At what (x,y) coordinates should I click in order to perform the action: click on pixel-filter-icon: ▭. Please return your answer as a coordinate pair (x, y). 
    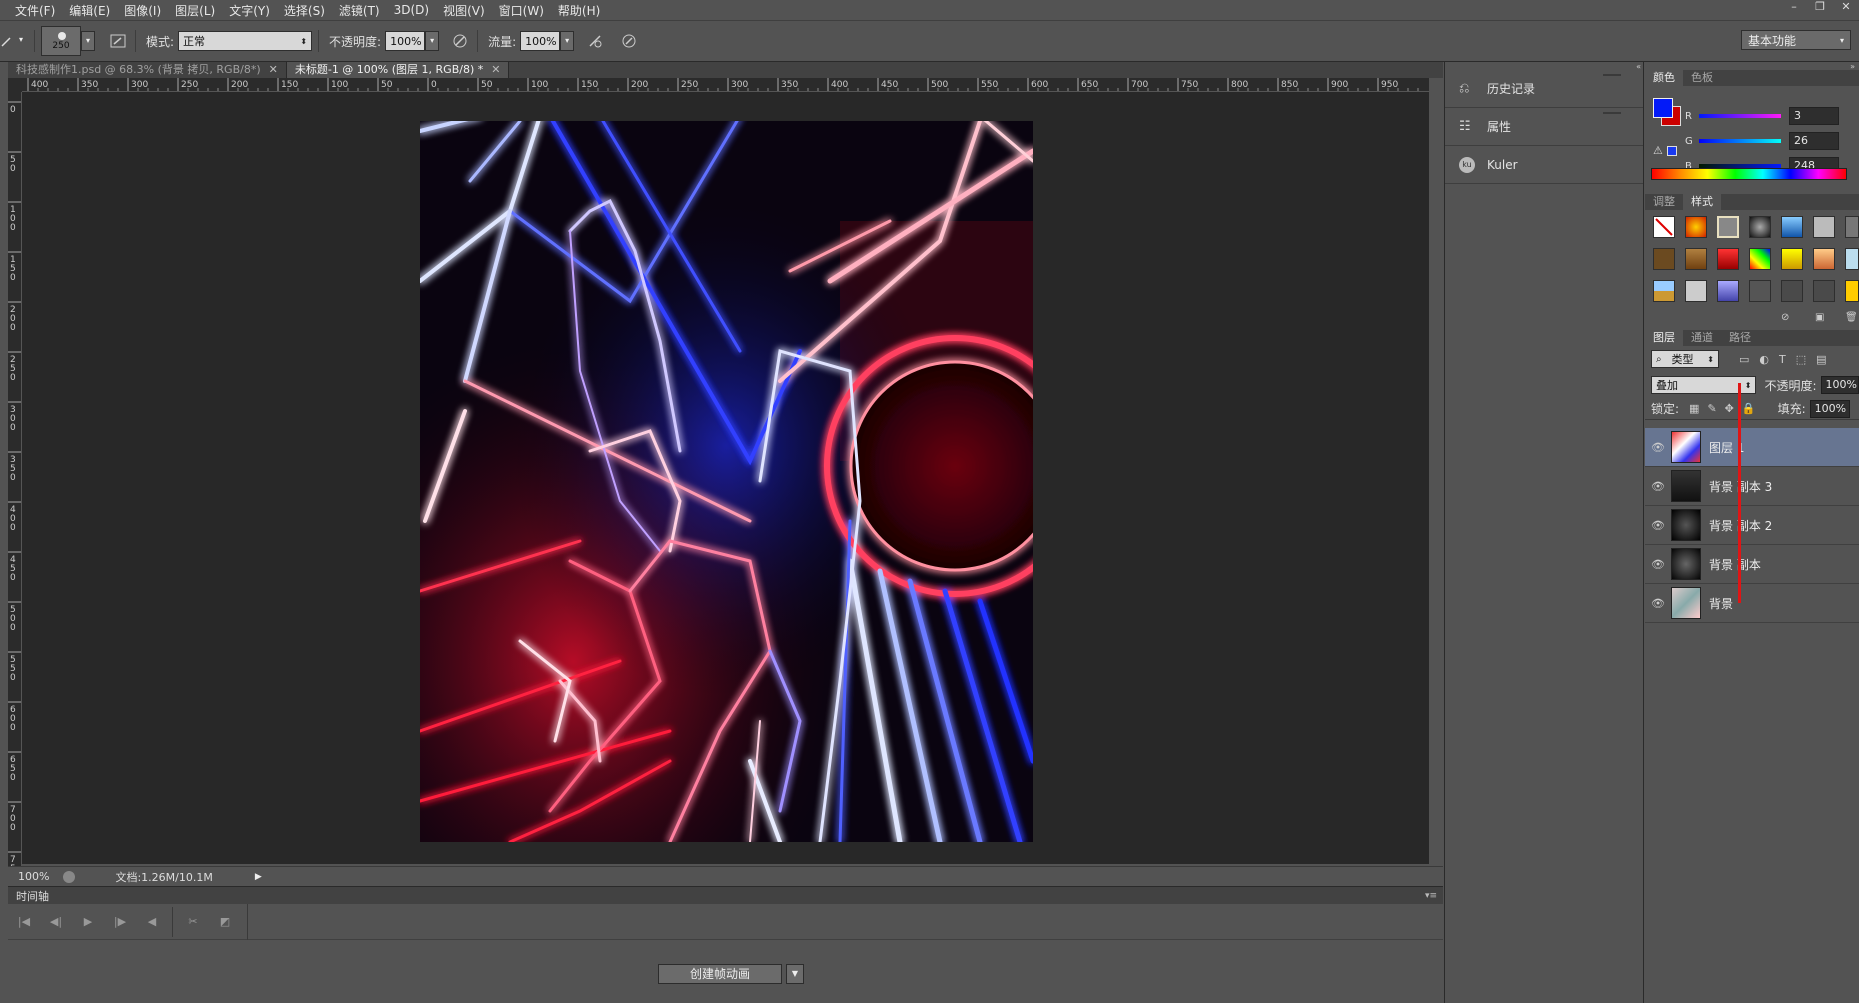
    Looking at the image, I should click on (1744, 359).